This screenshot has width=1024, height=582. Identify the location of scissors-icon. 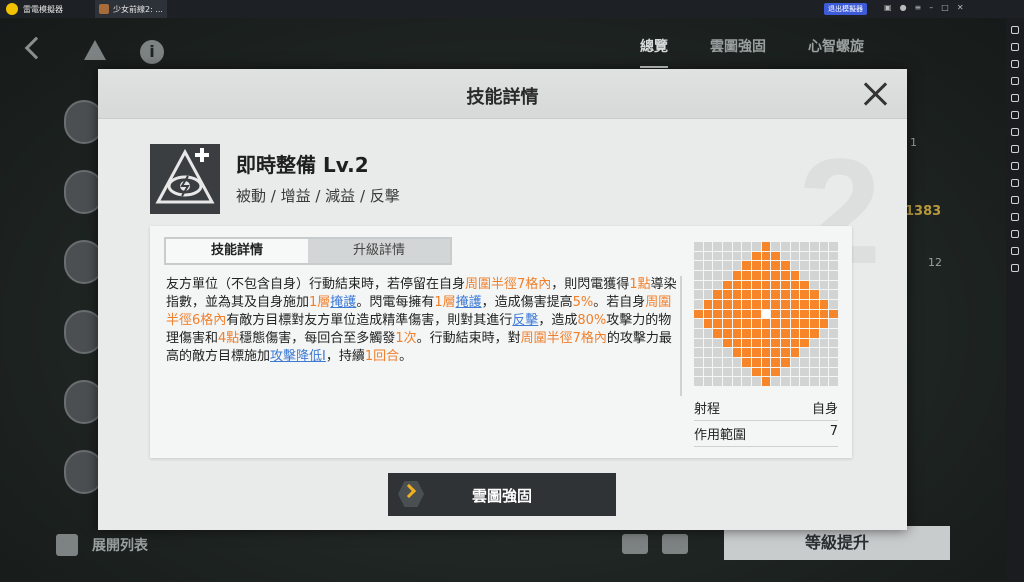
(1015, 166).